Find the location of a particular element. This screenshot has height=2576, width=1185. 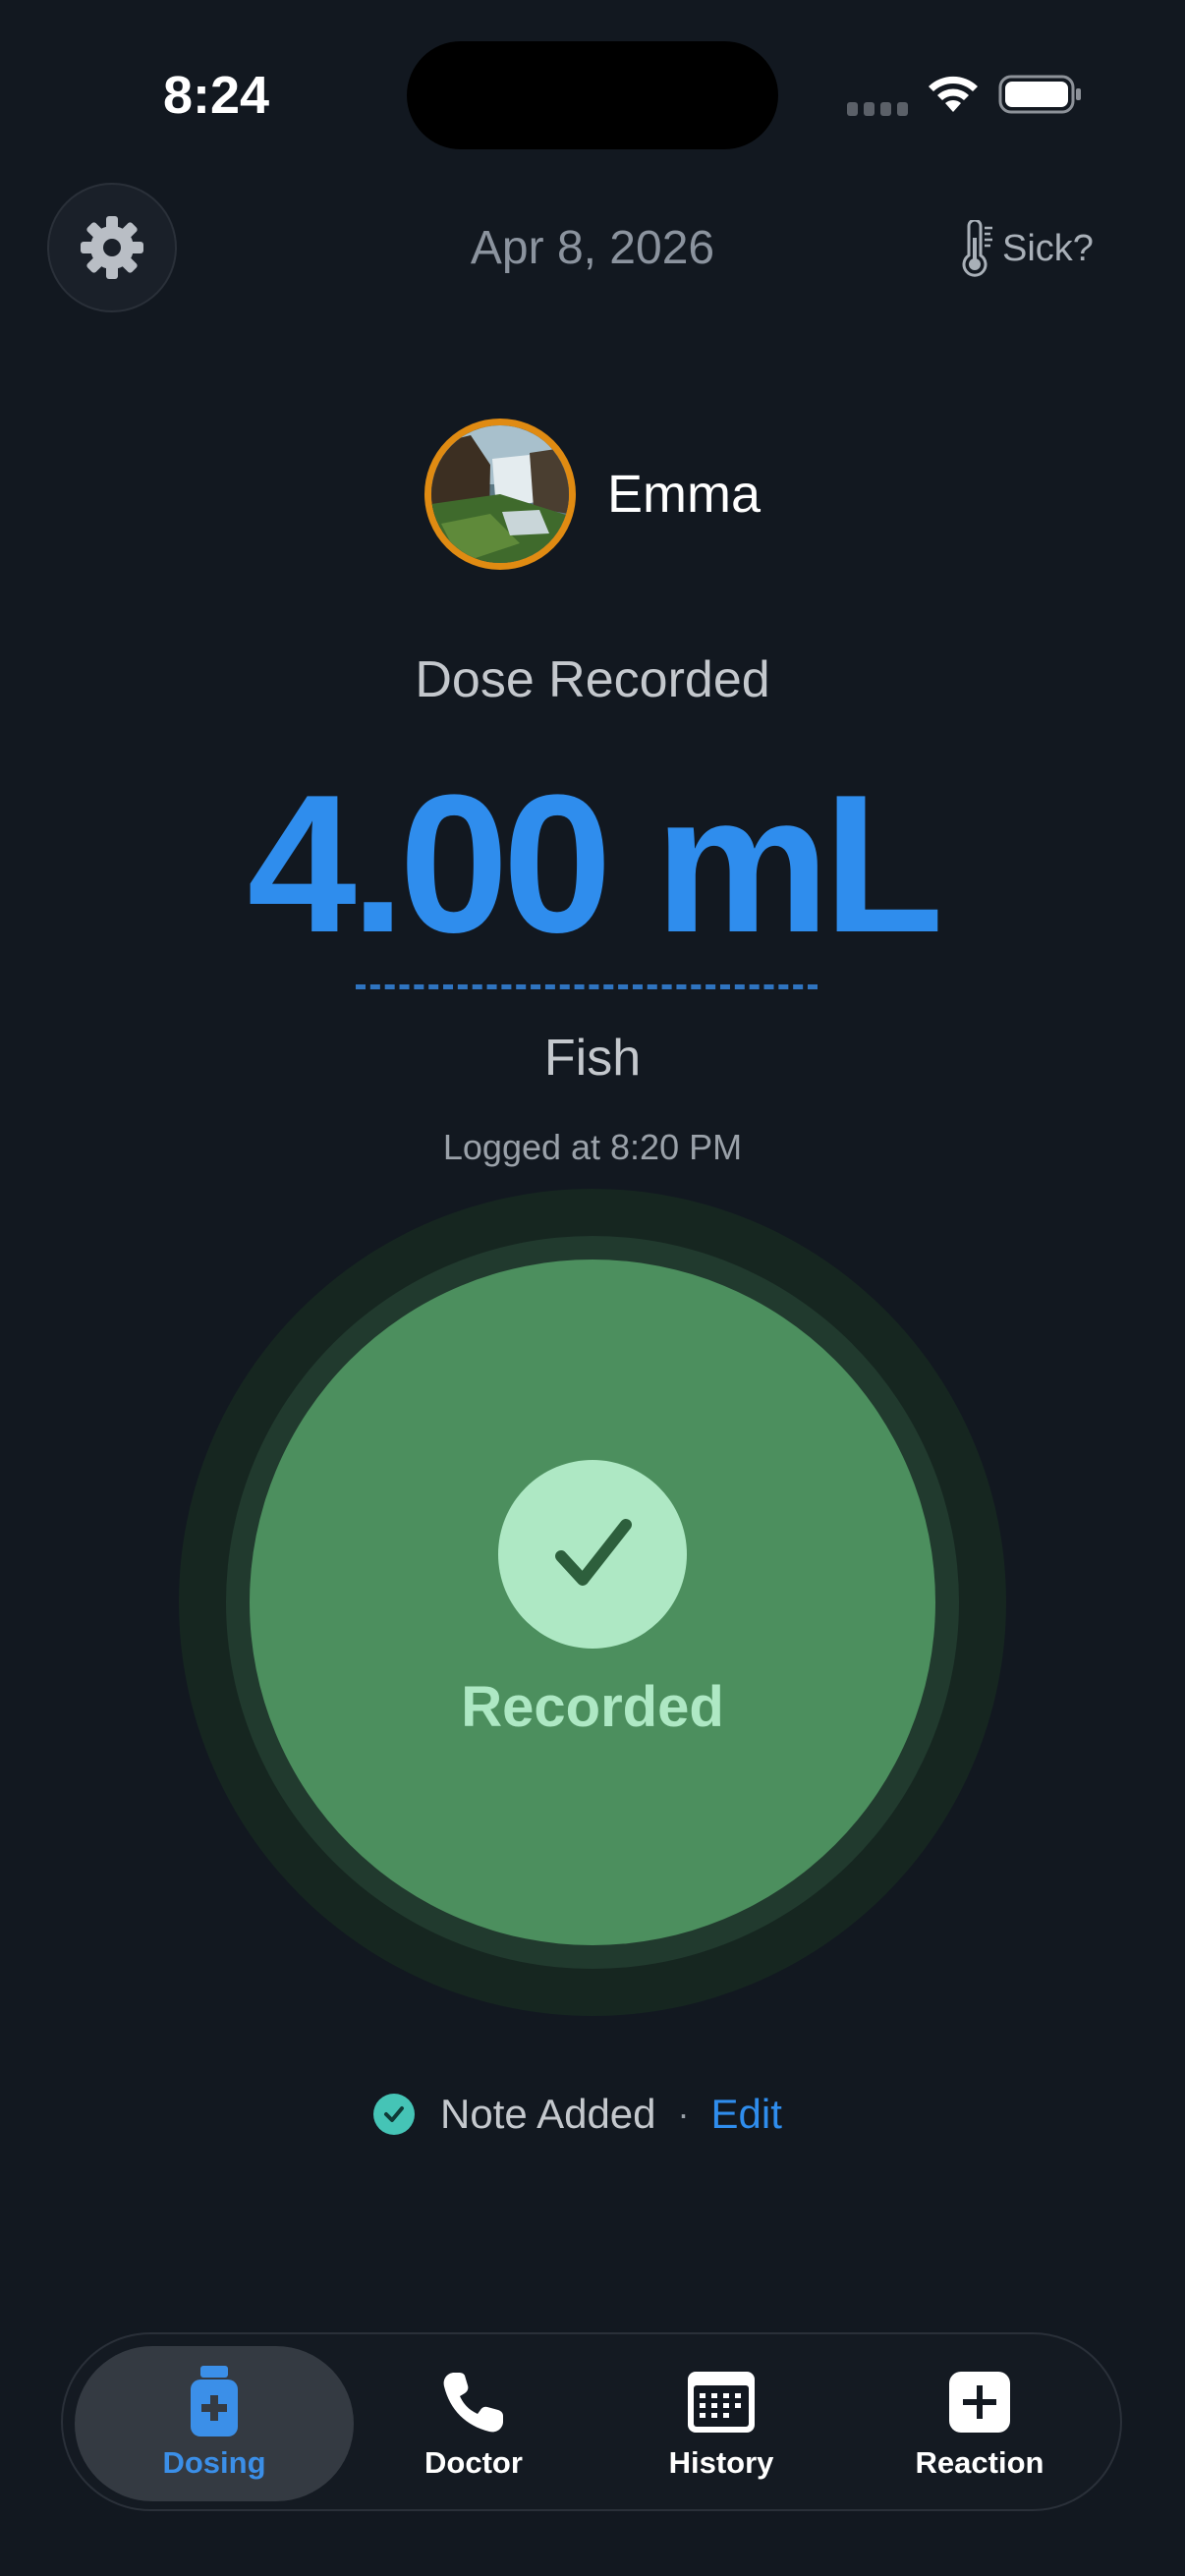

tab-doctor: Doctor is located at coordinates (474, 2423).